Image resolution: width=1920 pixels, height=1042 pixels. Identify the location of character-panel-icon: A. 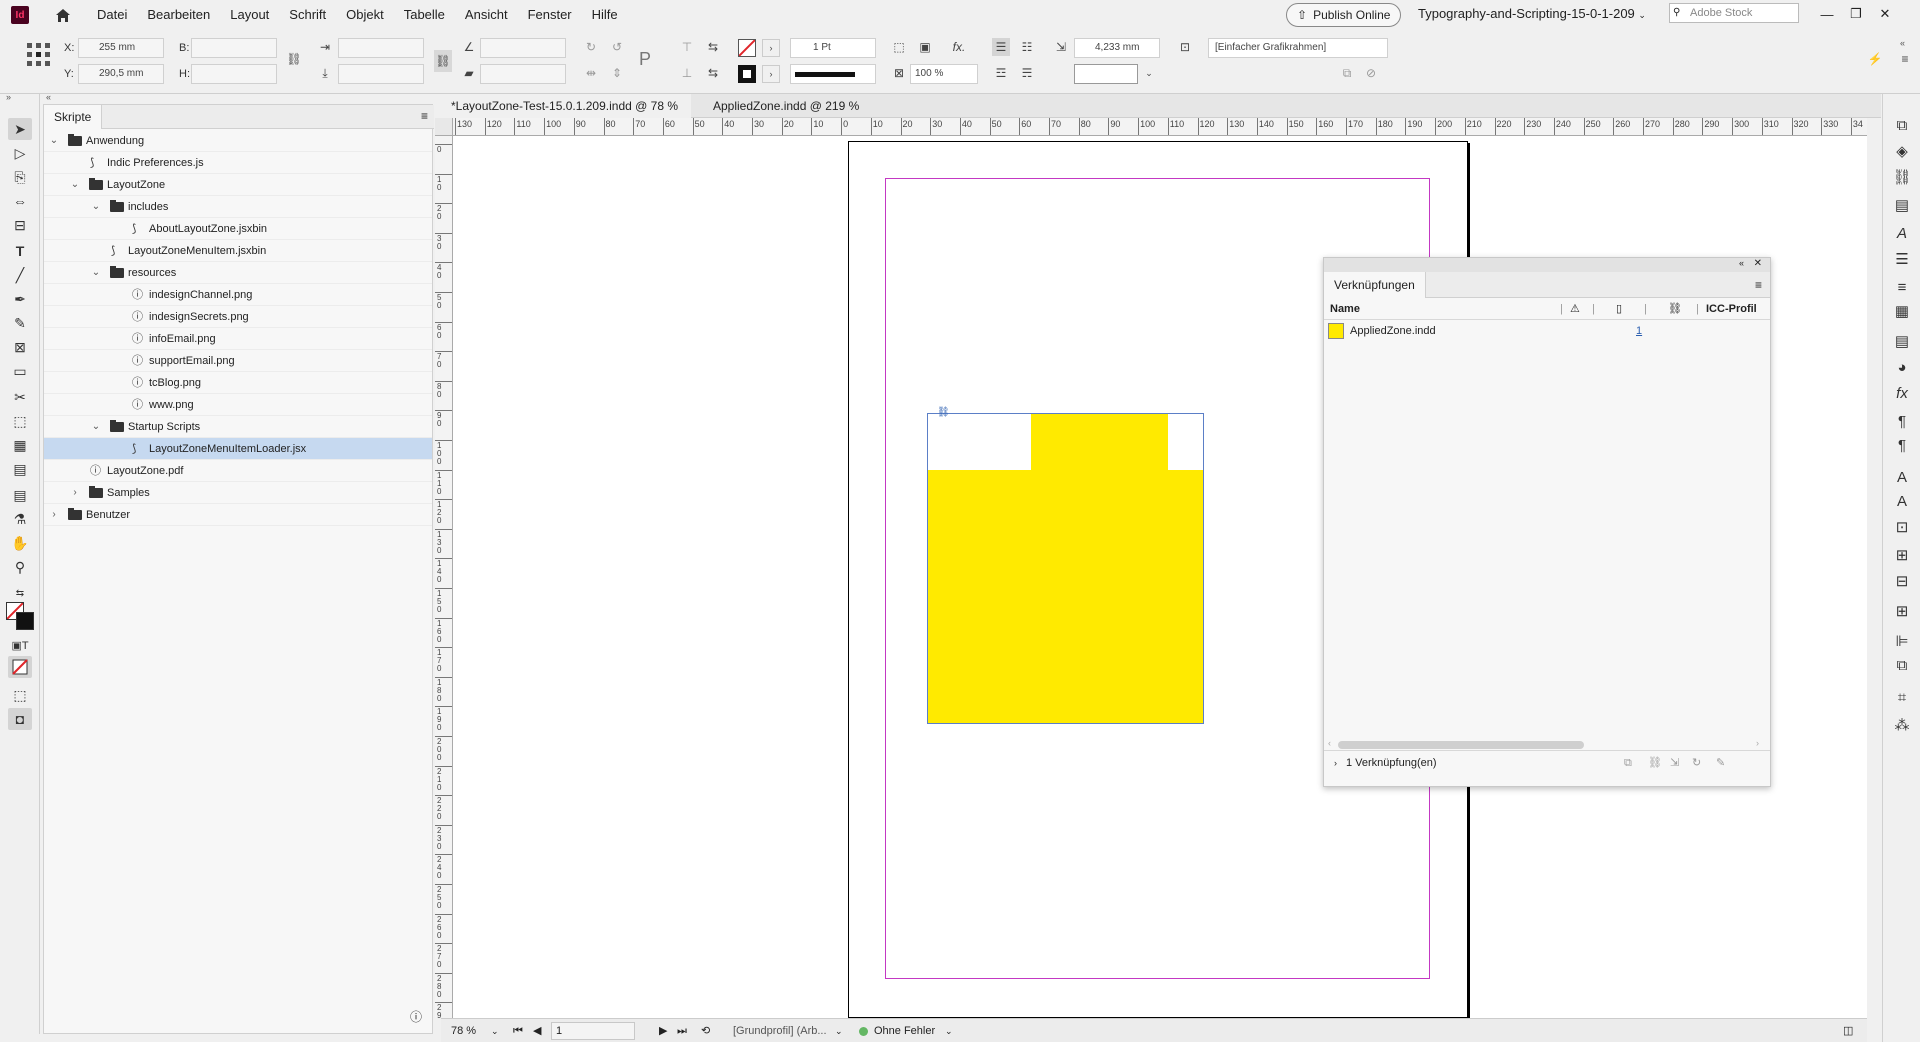
(1902, 477).